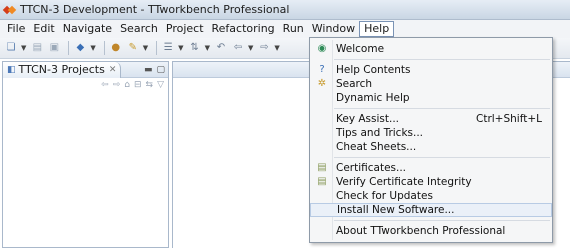 The height and width of the screenshot is (248, 570). Describe the element at coordinates (23, 48) in the screenshot. I see `new-dropdown-icon: ▼` at that location.